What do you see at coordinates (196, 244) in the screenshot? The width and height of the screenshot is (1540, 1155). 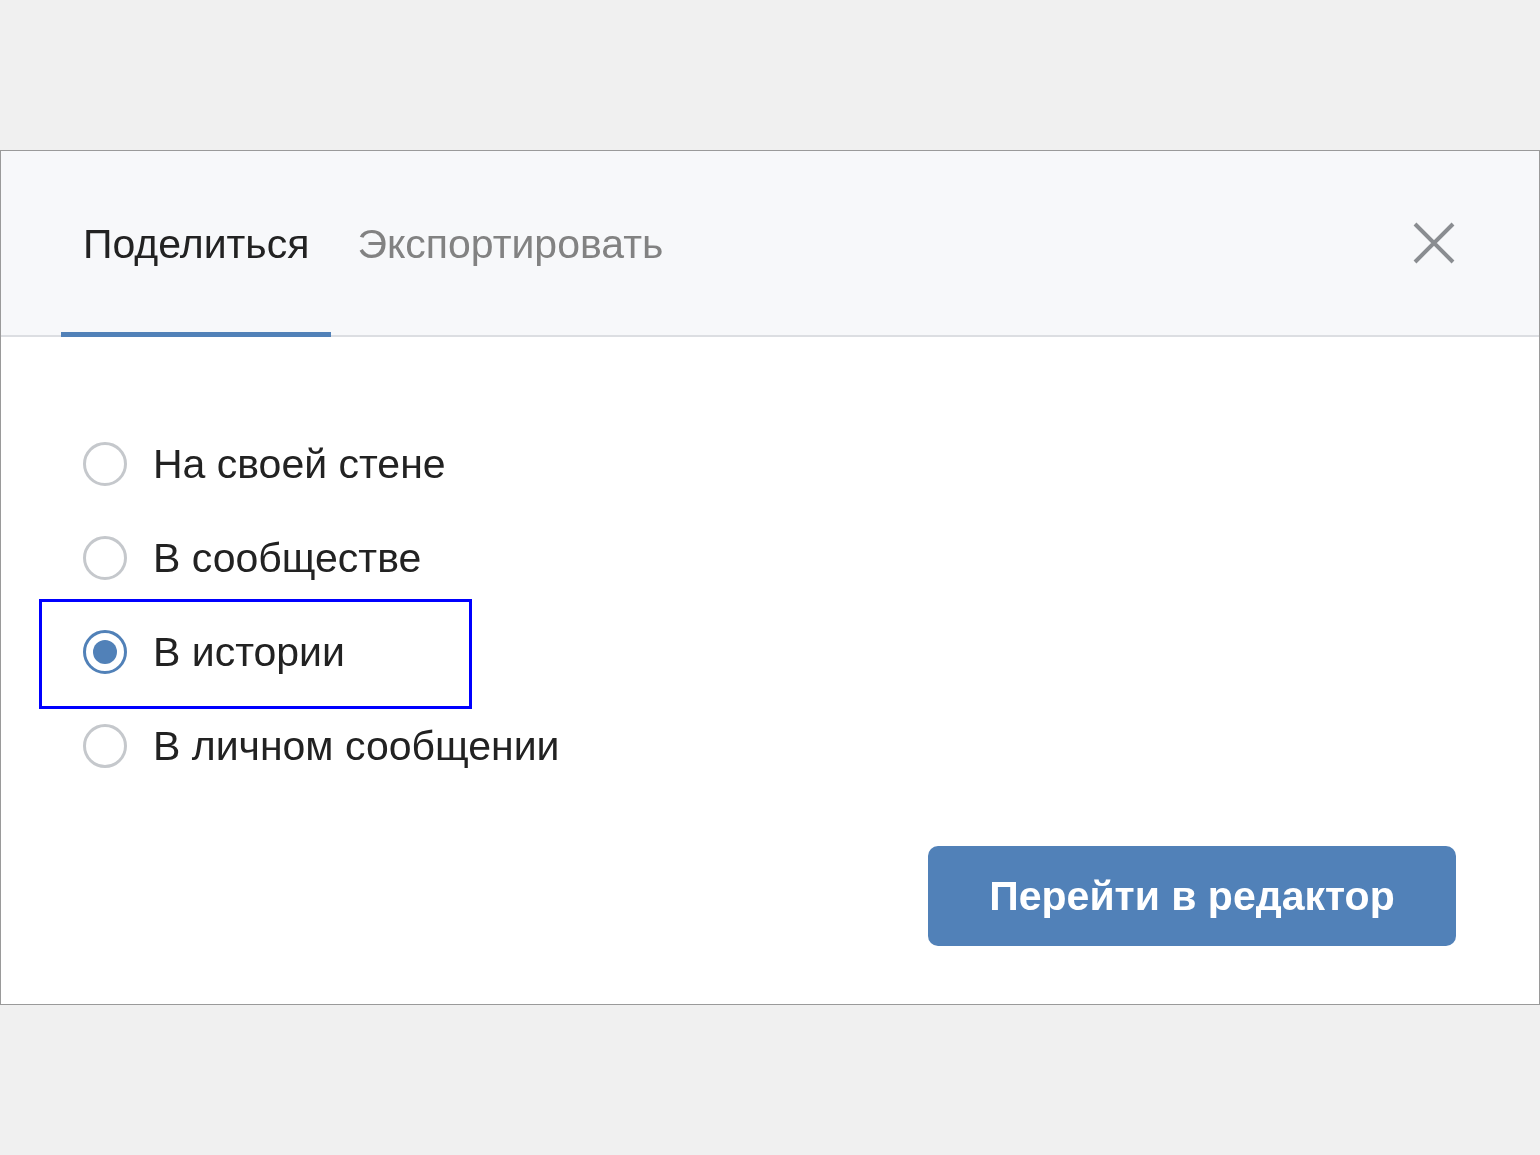 I see `tab: Поделиться` at bounding box center [196, 244].